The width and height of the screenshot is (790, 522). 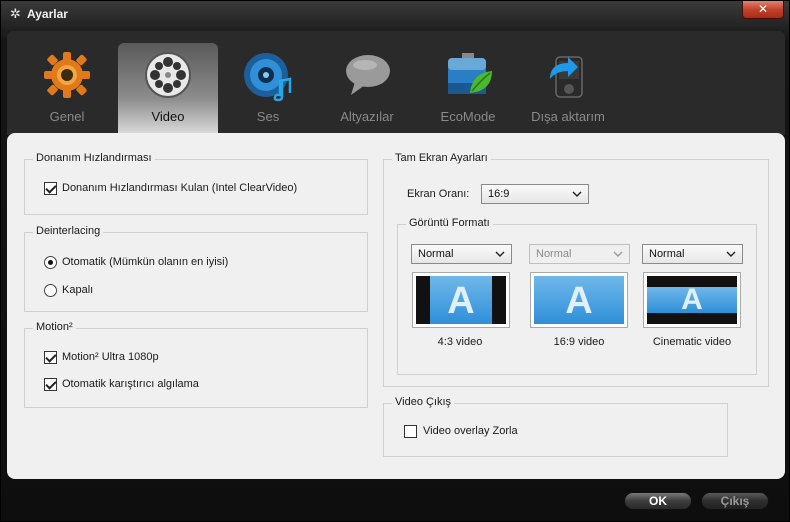 What do you see at coordinates (47, 14) in the screenshot?
I see `window-title: Ayarlar` at bounding box center [47, 14].